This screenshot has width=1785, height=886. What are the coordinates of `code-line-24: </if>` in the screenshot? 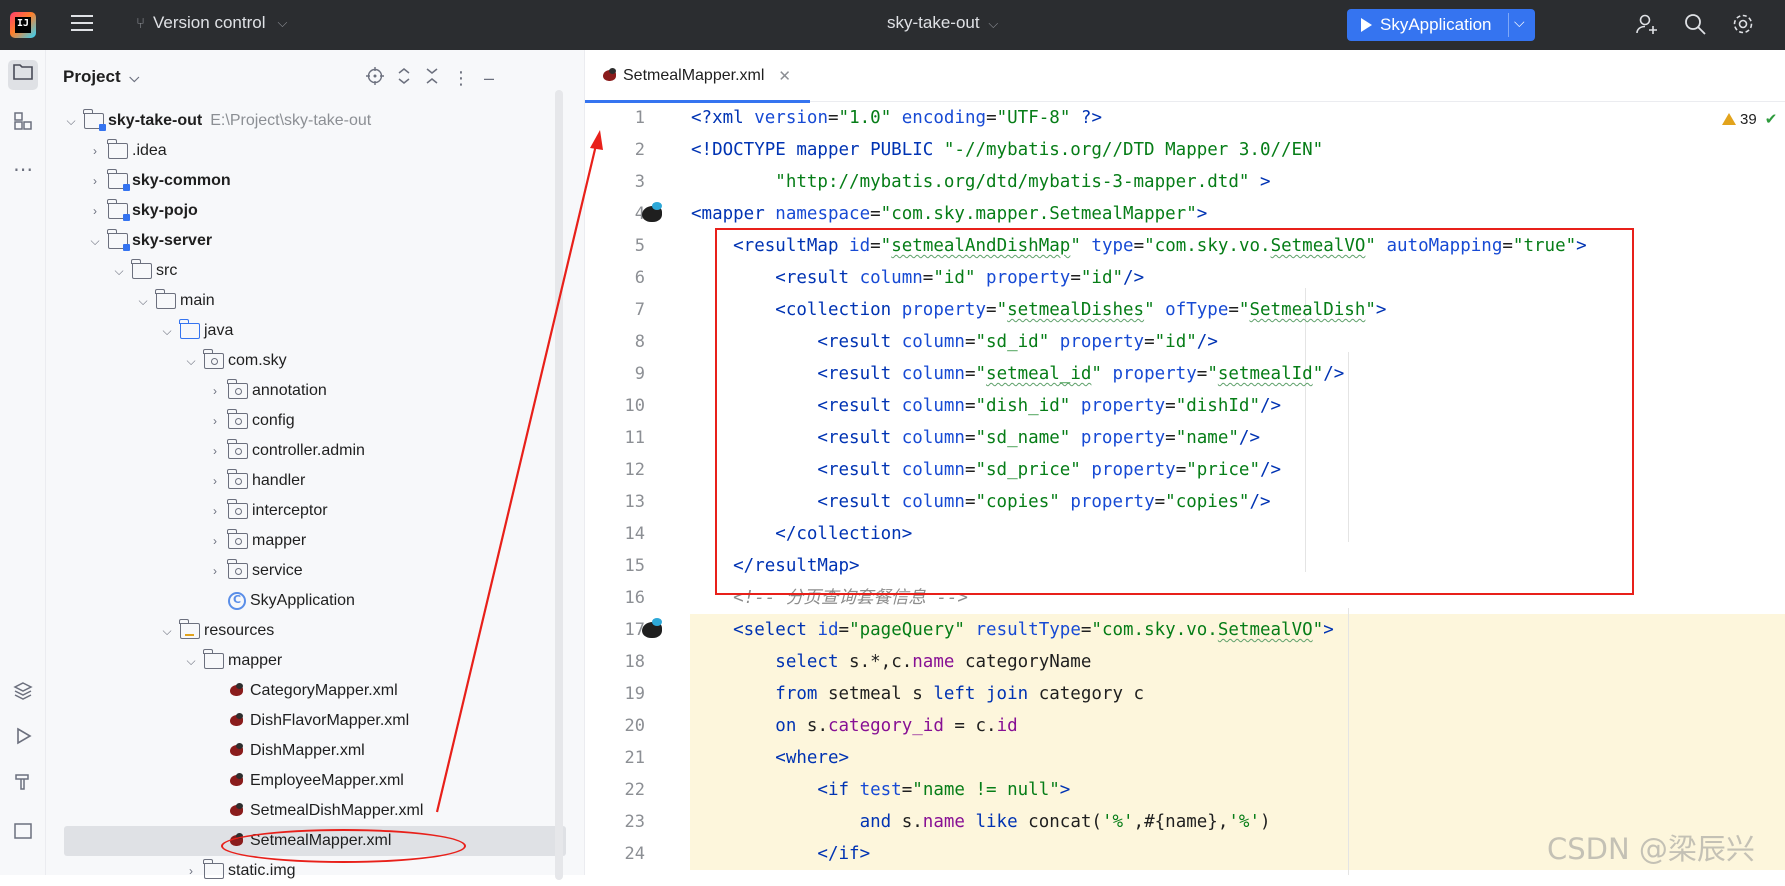 It's located at (781, 854).